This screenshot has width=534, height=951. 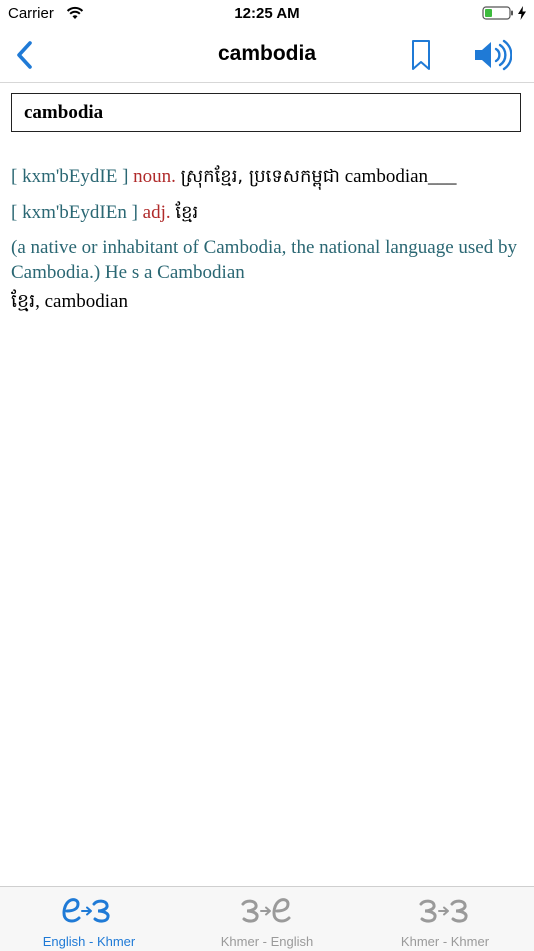 I want to click on english-term: cambodian___, so click(x=400, y=176).